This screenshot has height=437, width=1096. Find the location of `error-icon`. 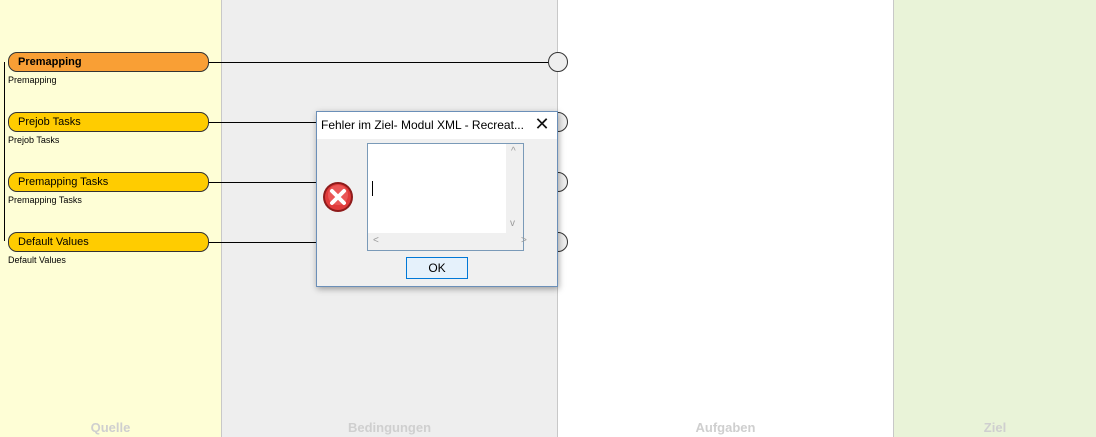

error-icon is located at coordinates (338, 197).